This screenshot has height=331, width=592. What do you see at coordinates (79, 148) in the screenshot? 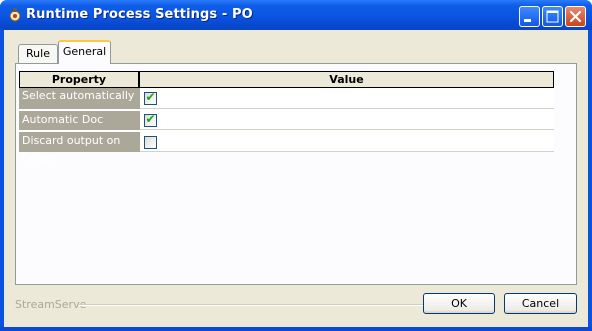
I see `property-name-discard-output-on-failure: Discard output on failure` at bounding box center [79, 148].